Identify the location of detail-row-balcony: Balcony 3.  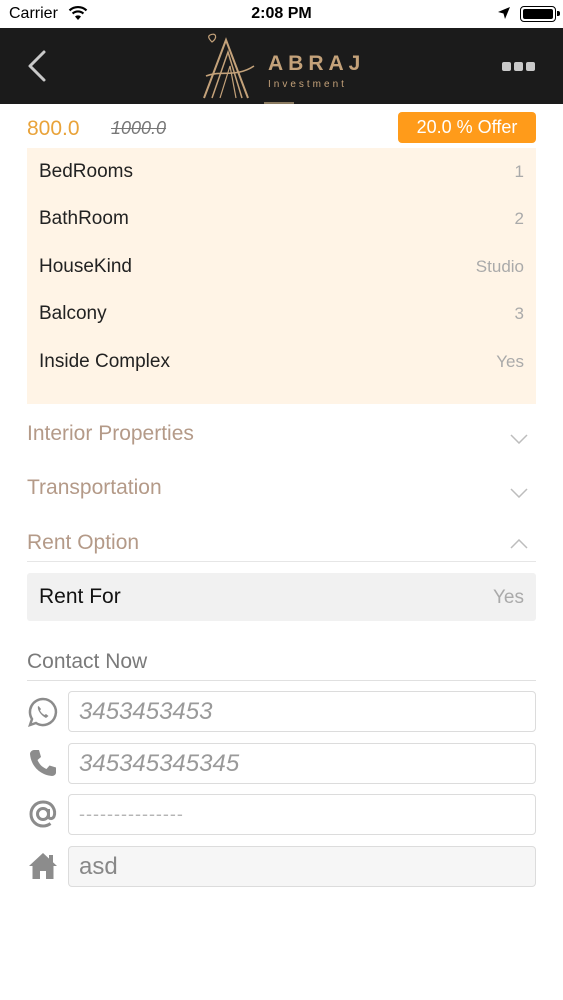
(281, 313).